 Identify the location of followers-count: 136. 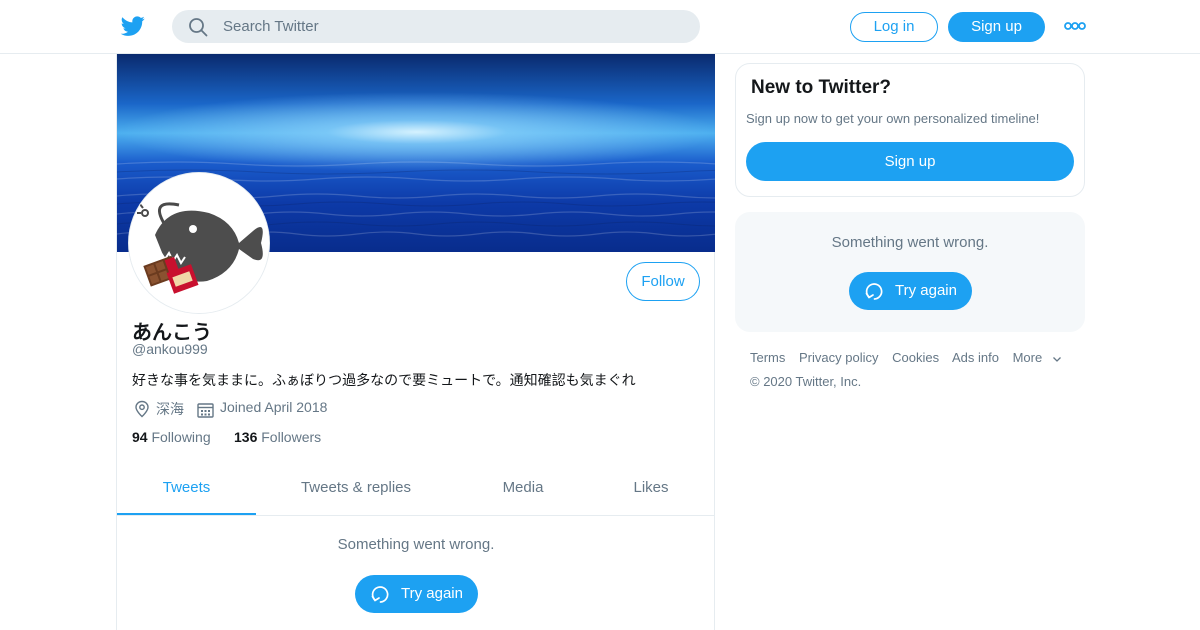
(246, 437).